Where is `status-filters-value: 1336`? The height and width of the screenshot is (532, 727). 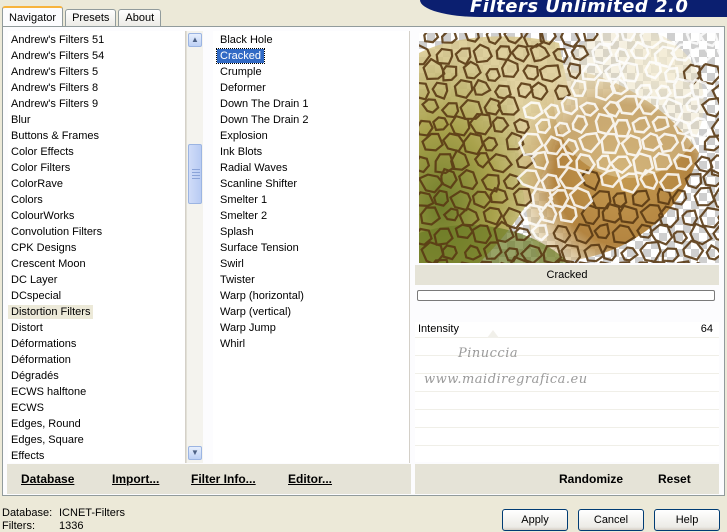
status-filters-value: 1336 is located at coordinates (71, 526).